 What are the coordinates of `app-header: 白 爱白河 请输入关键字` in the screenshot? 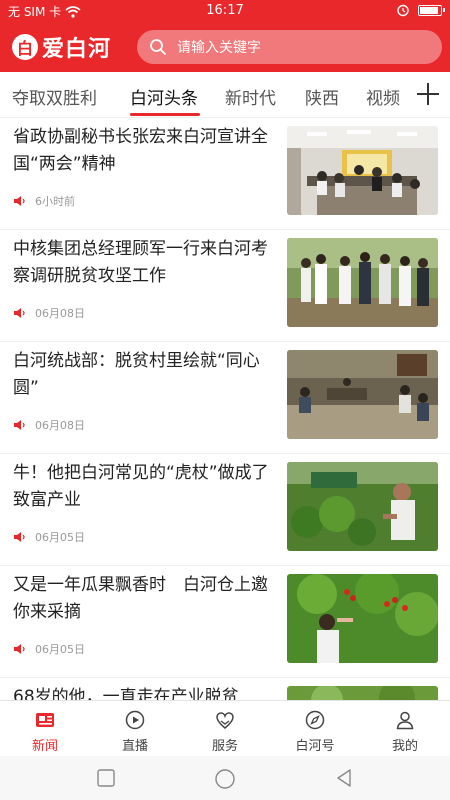 It's located at (225, 47).